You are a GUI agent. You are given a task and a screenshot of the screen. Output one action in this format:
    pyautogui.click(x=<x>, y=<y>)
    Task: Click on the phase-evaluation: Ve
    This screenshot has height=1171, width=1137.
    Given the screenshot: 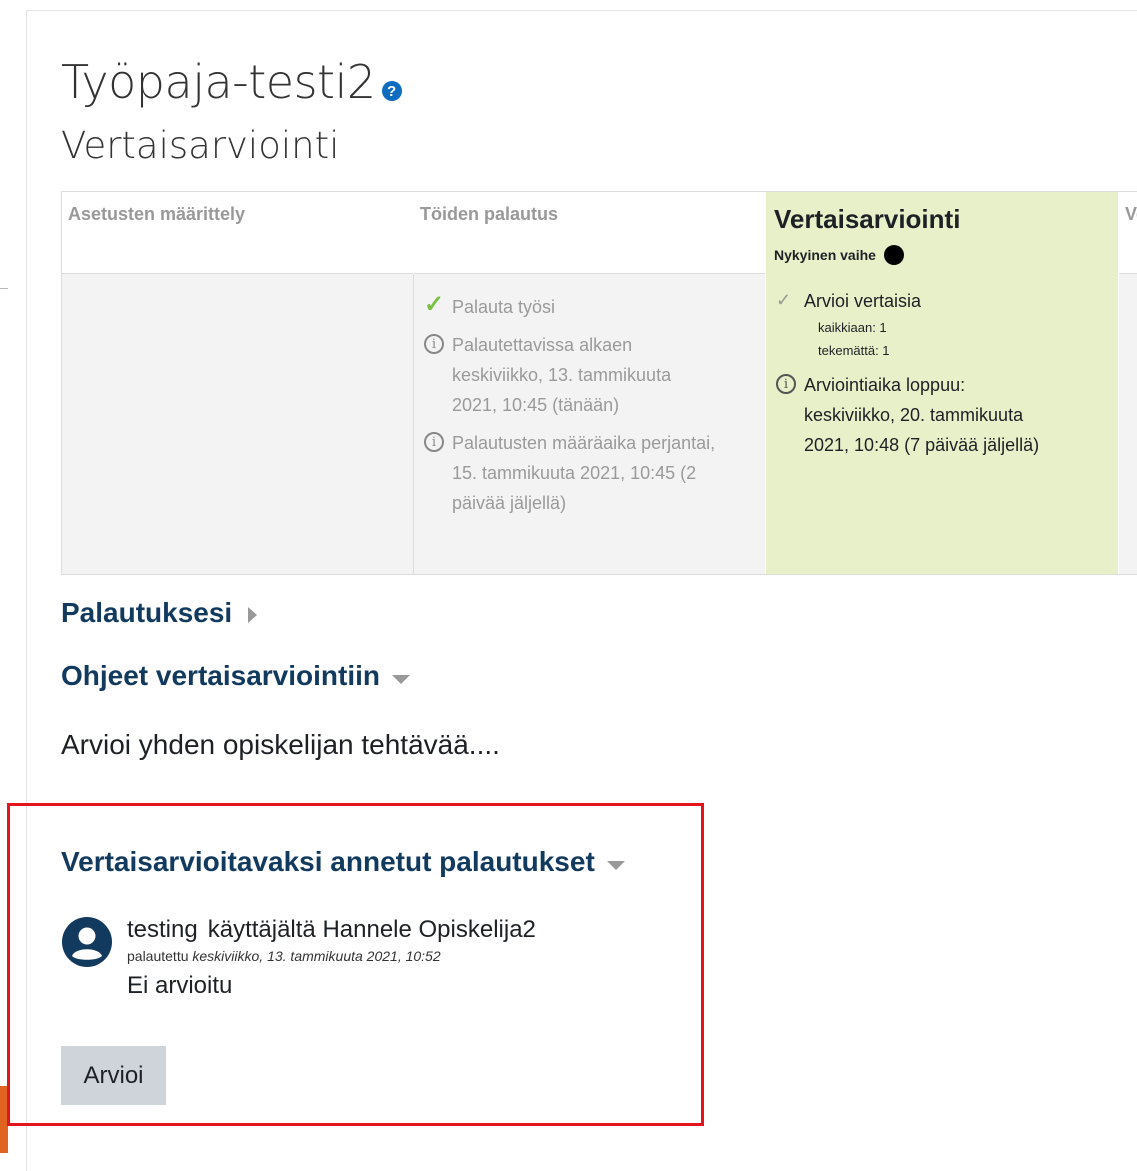 What is the action you would take?
    pyautogui.click(x=1128, y=383)
    